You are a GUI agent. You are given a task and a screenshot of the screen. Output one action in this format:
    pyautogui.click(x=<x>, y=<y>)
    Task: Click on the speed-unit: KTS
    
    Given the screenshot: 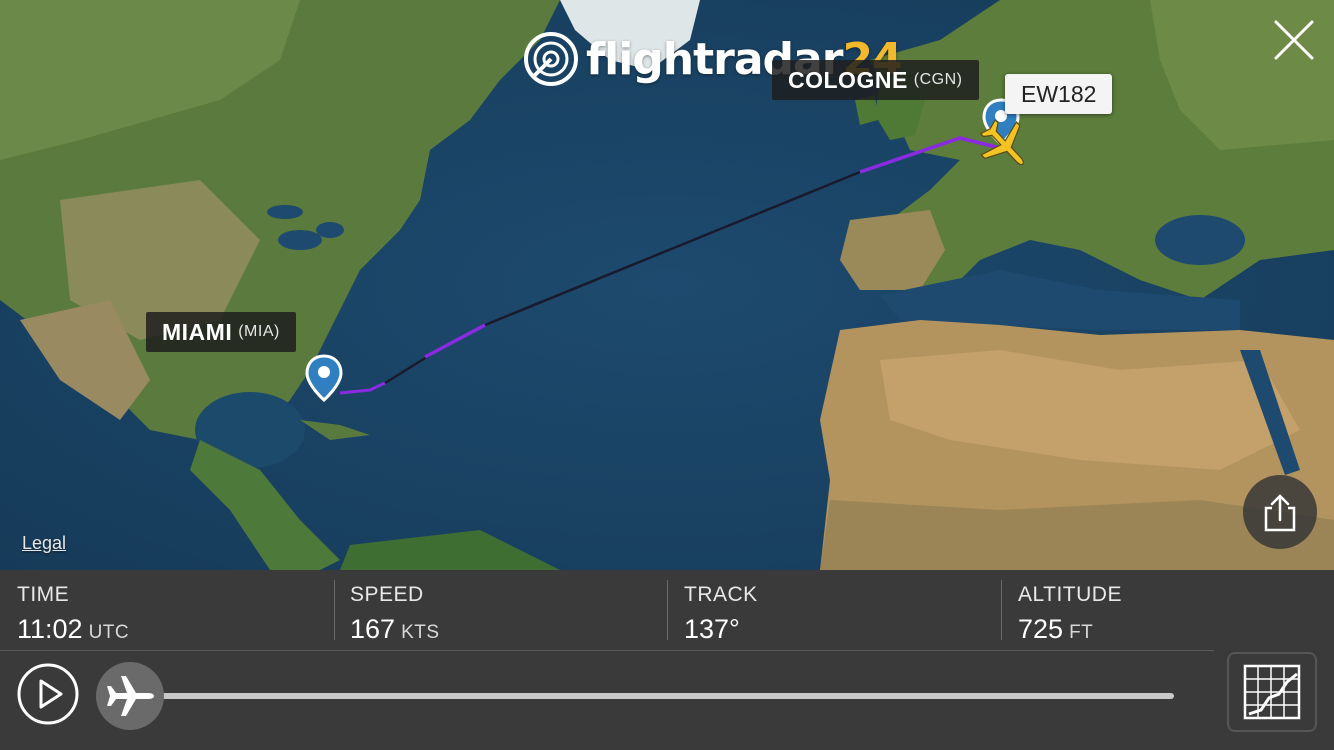 What is the action you would take?
    pyautogui.click(x=420, y=632)
    